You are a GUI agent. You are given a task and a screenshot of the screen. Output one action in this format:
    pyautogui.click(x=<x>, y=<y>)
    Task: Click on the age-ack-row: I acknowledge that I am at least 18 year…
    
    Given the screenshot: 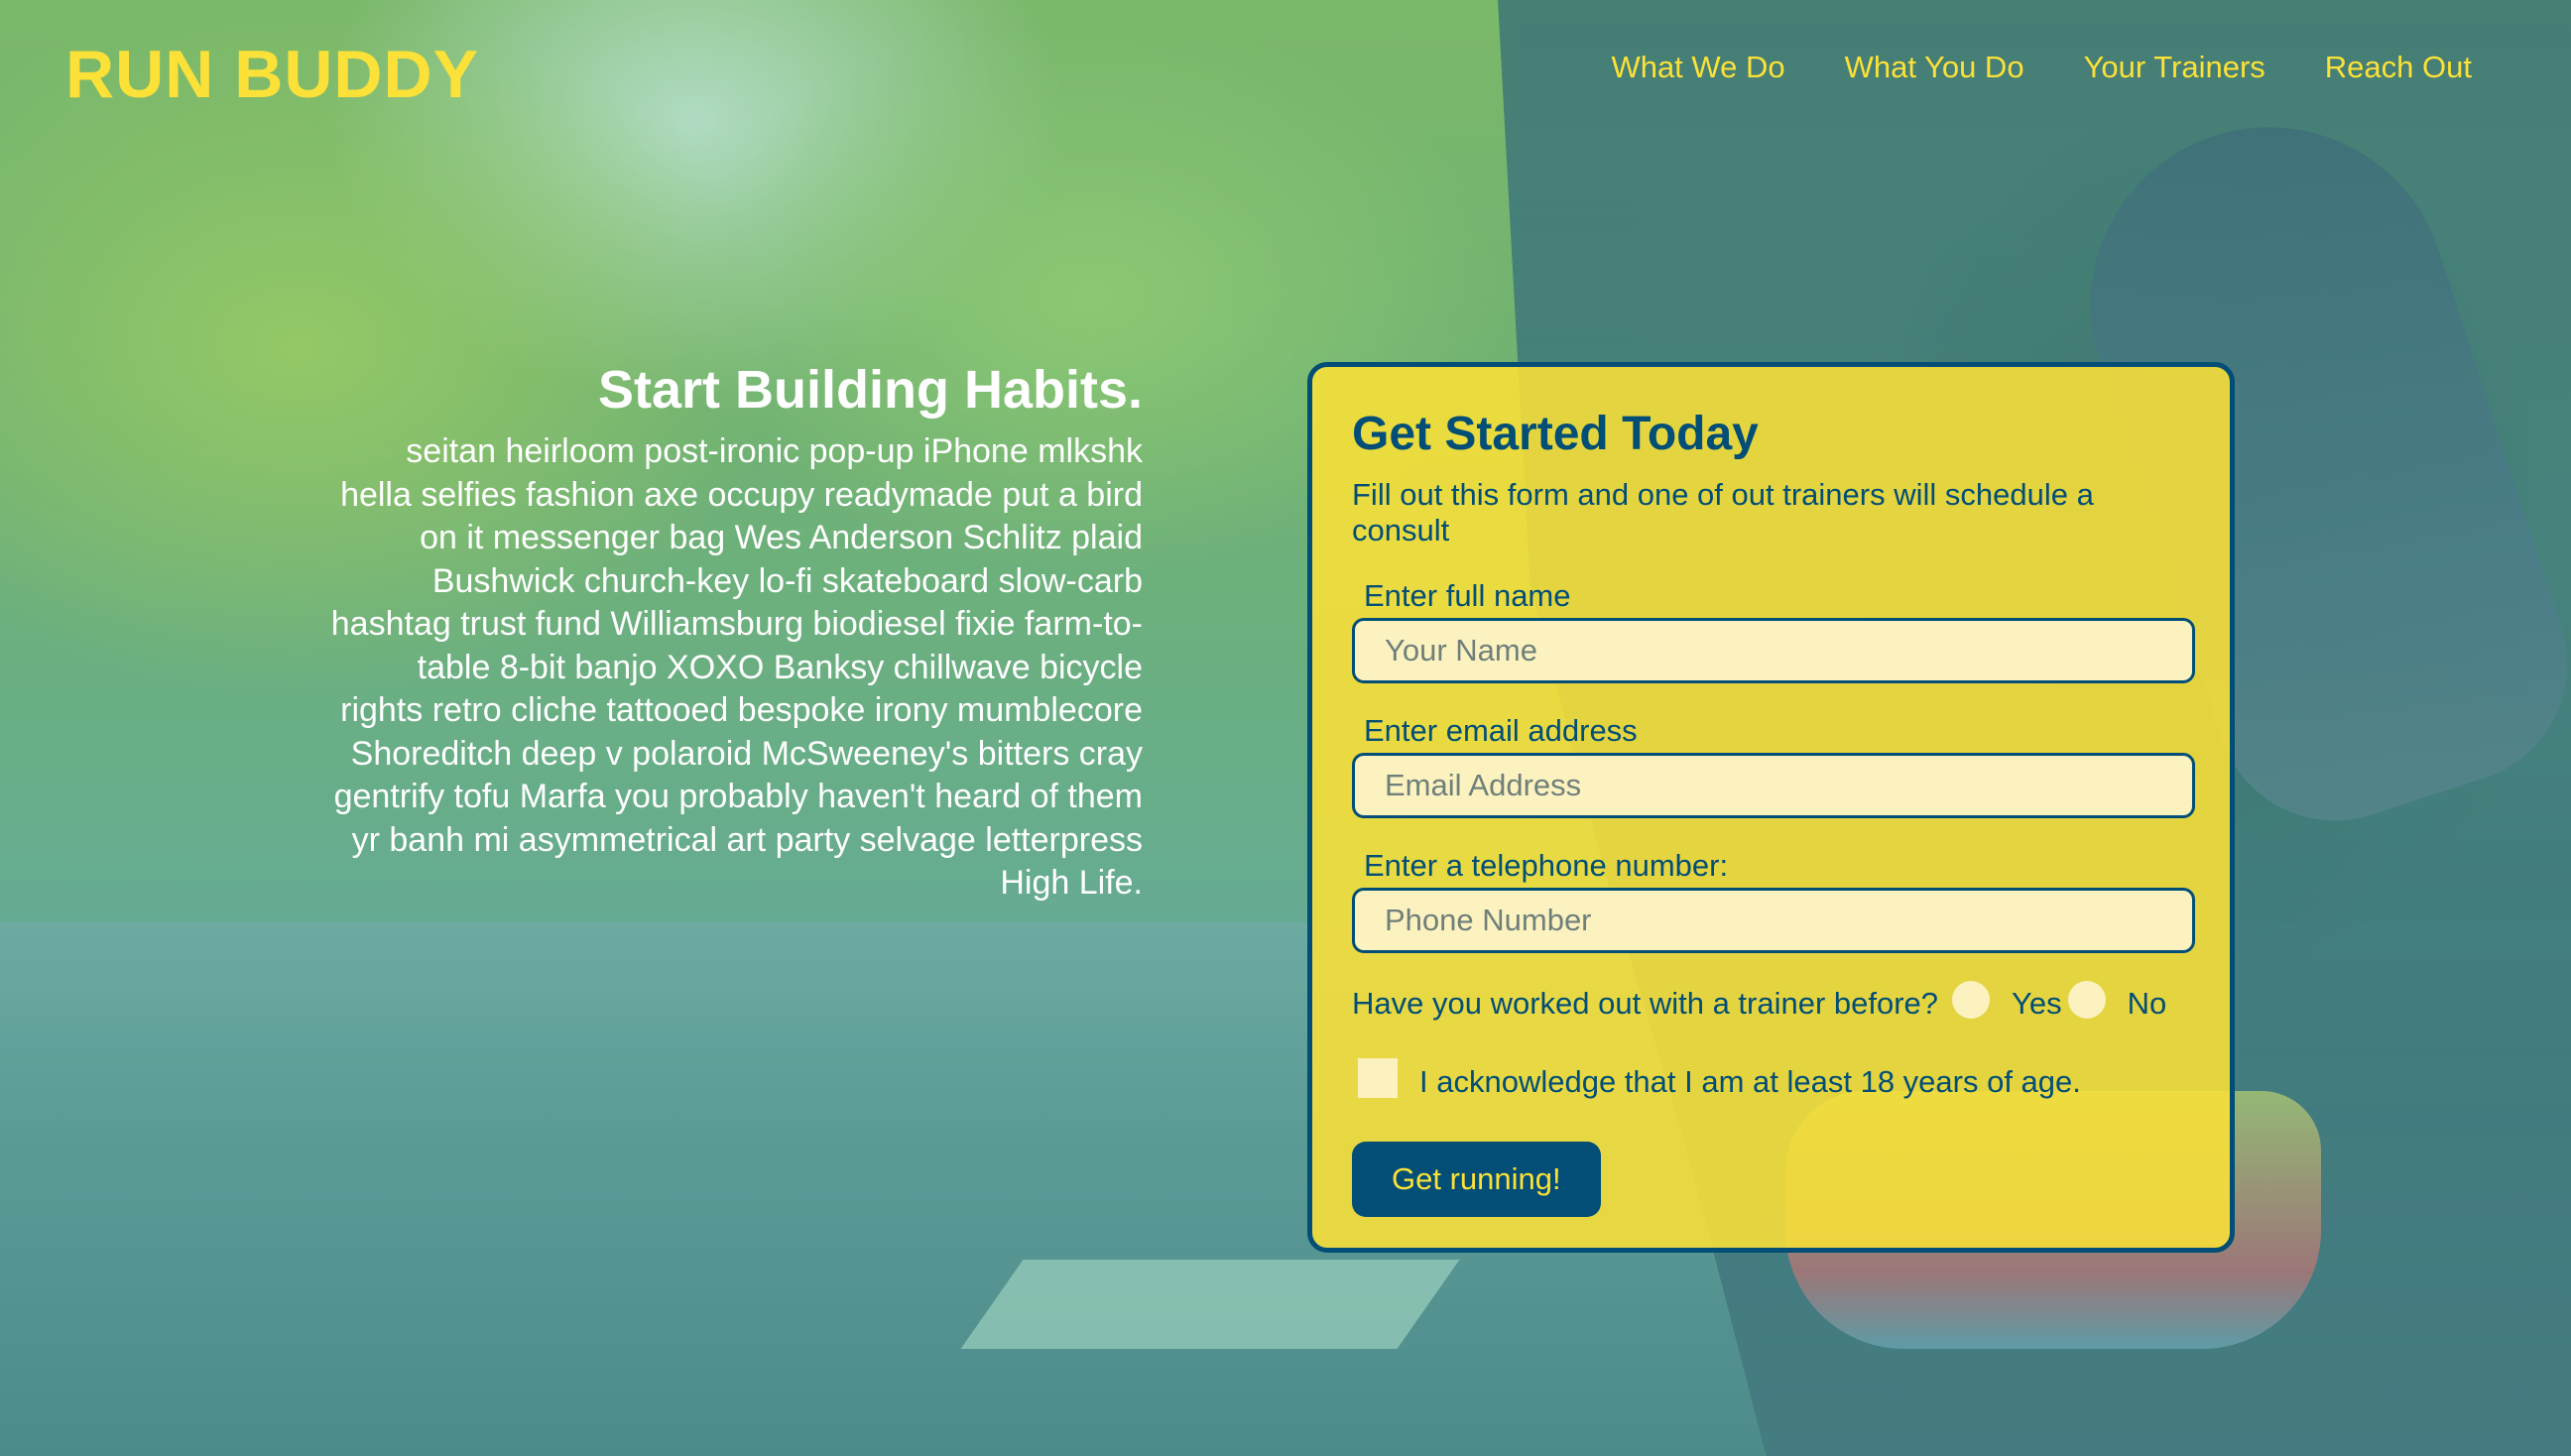 What is the action you would take?
    pyautogui.click(x=1771, y=1080)
    